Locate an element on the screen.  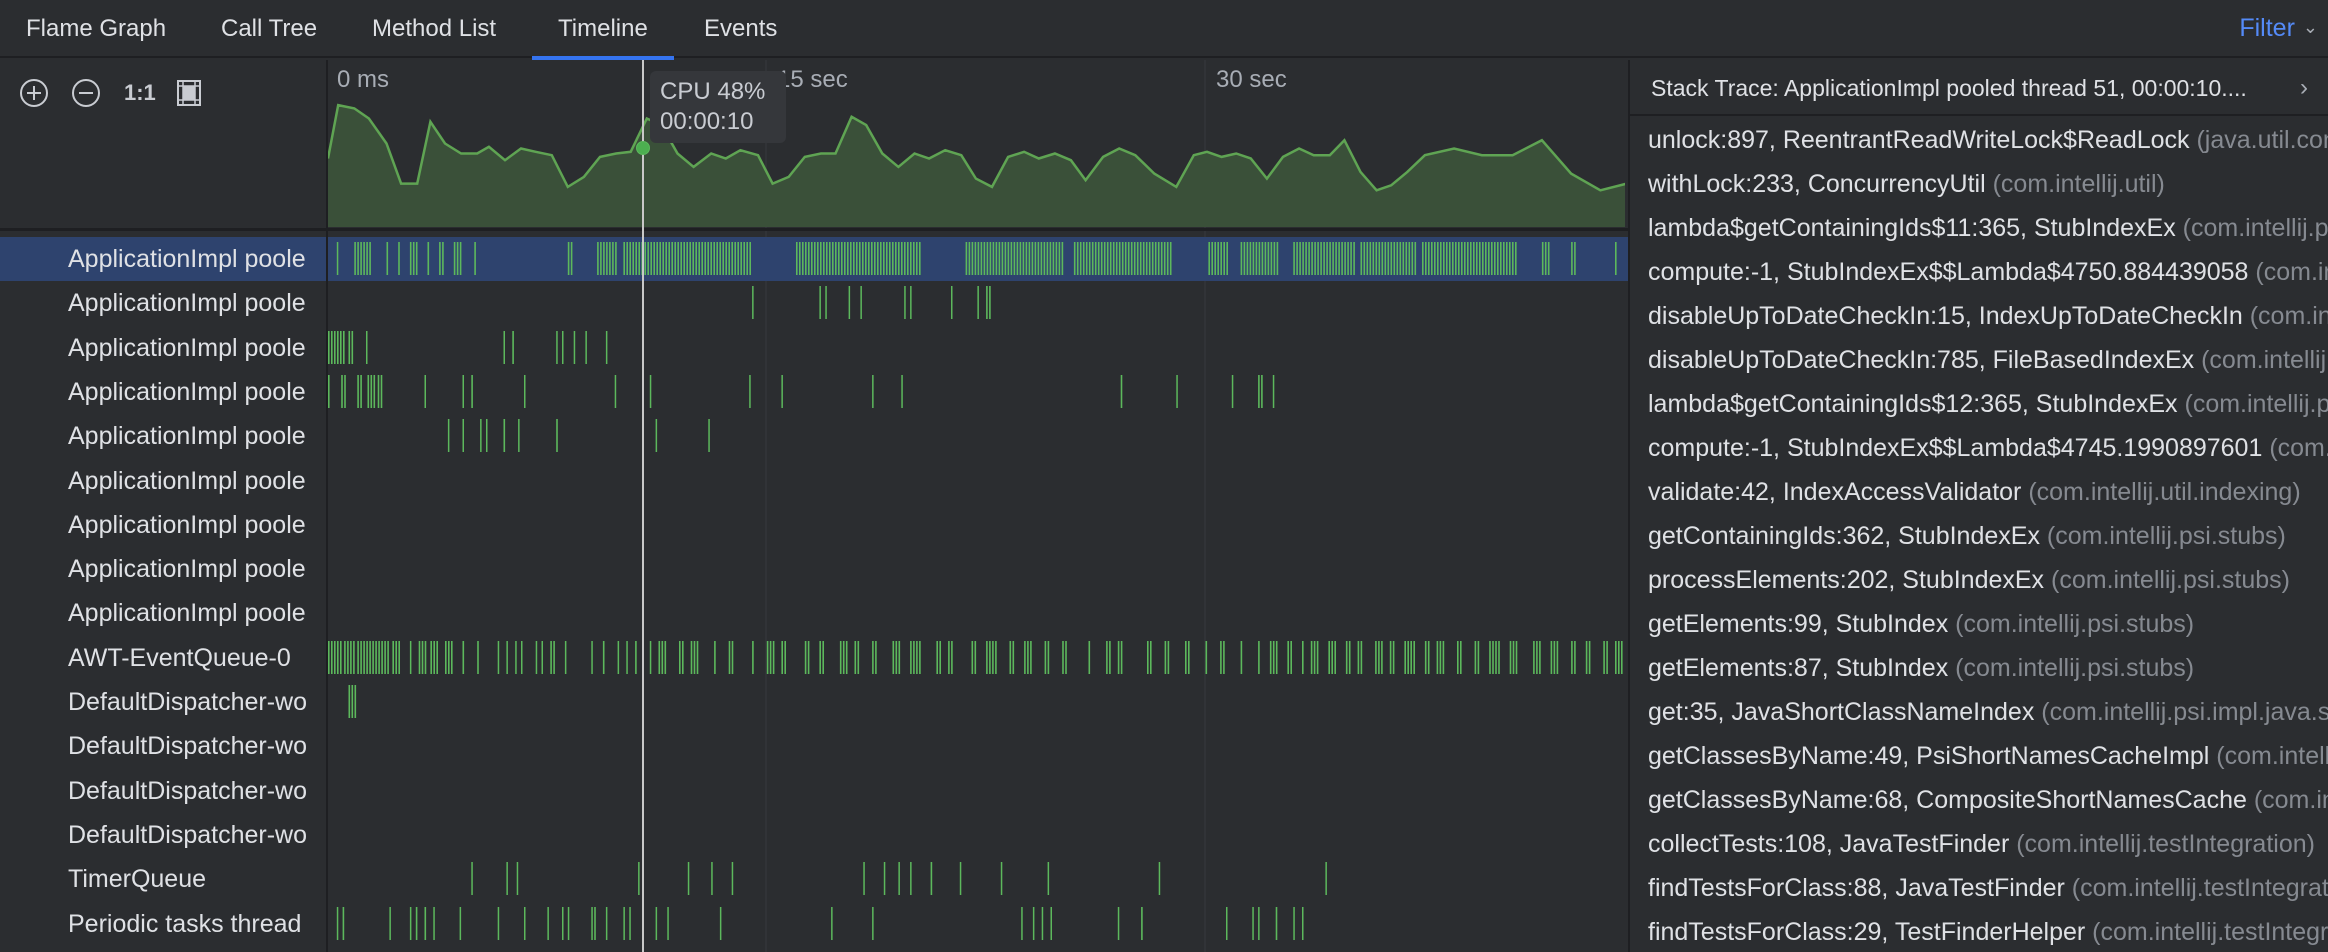
thread-name: TimerQueue is located at coordinates (197, 879).